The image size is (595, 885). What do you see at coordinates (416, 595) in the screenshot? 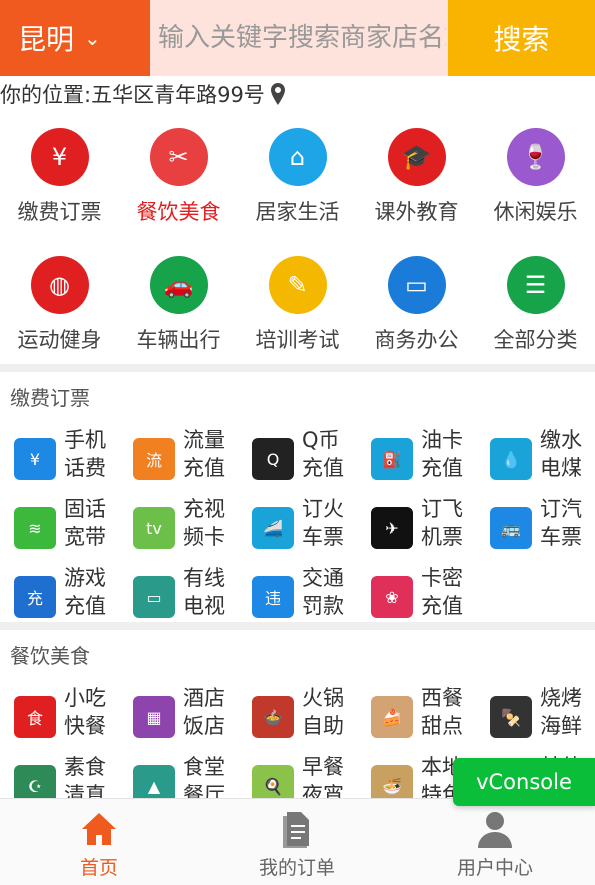
I see `service-item: ❀ 卡密 充值` at bounding box center [416, 595].